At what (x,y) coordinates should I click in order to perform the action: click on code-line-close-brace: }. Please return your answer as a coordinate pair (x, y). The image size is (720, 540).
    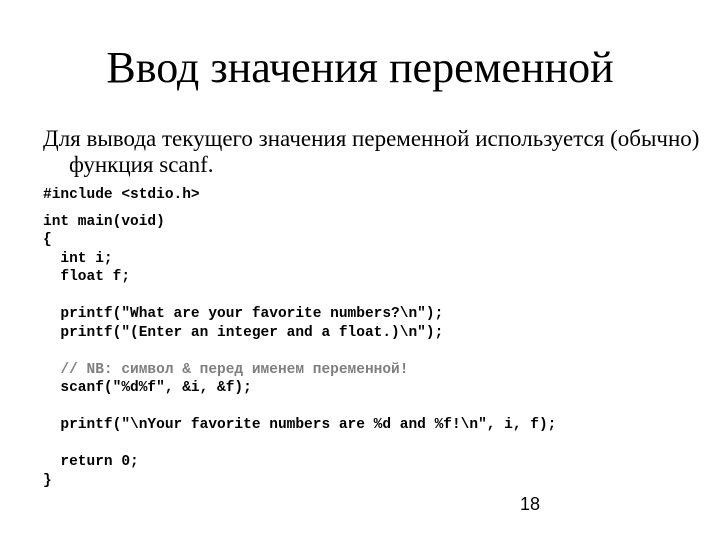
    Looking at the image, I should click on (47, 480).